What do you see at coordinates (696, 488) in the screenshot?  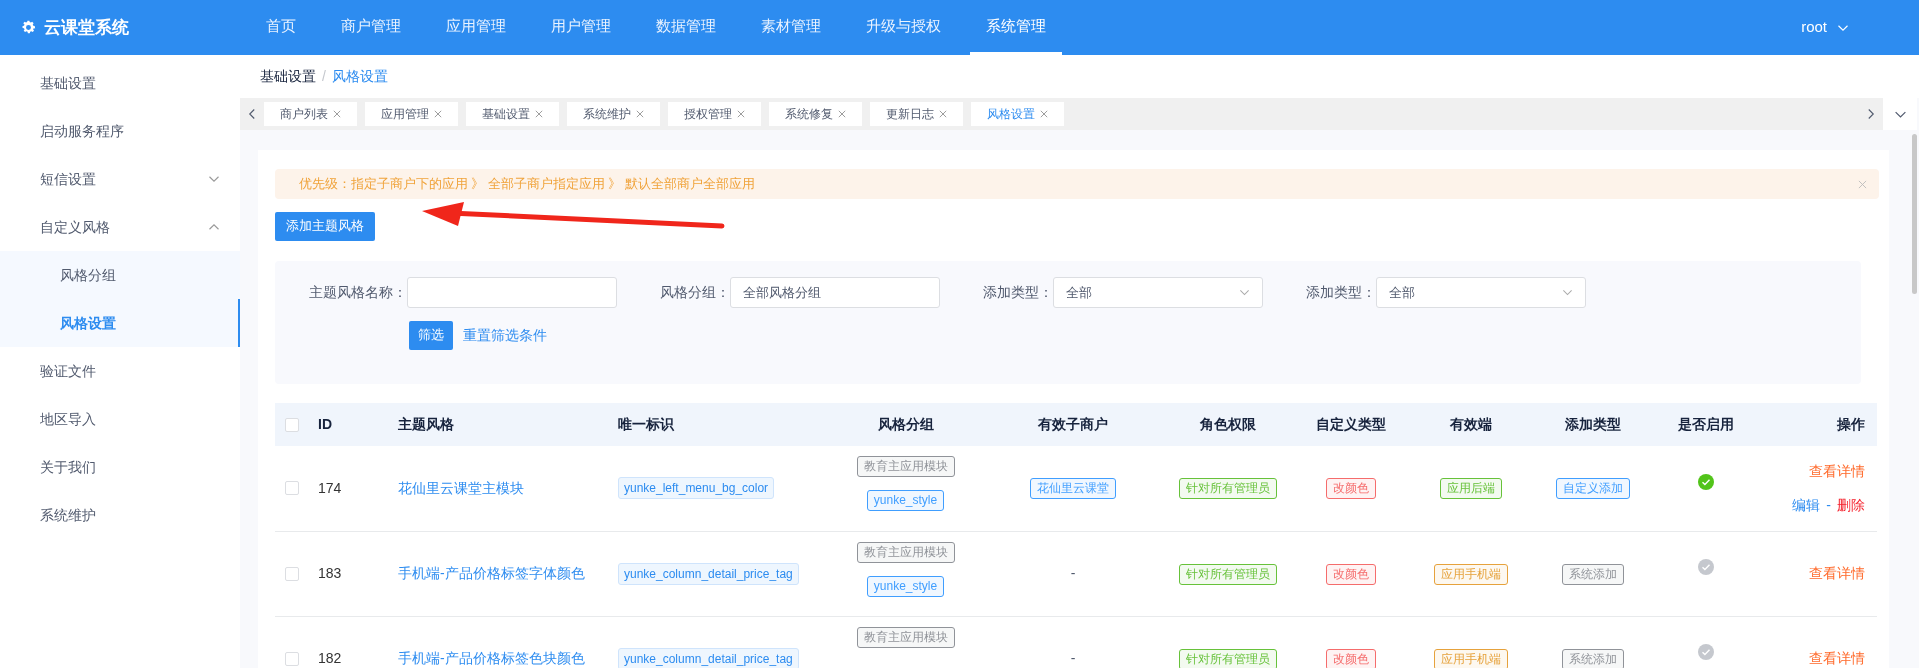 I see `key-tag: yunke_left_menu_bg_color` at bounding box center [696, 488].